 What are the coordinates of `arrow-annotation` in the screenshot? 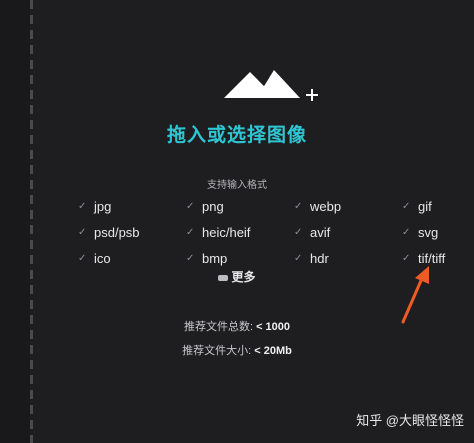 It's located at (415, 295).